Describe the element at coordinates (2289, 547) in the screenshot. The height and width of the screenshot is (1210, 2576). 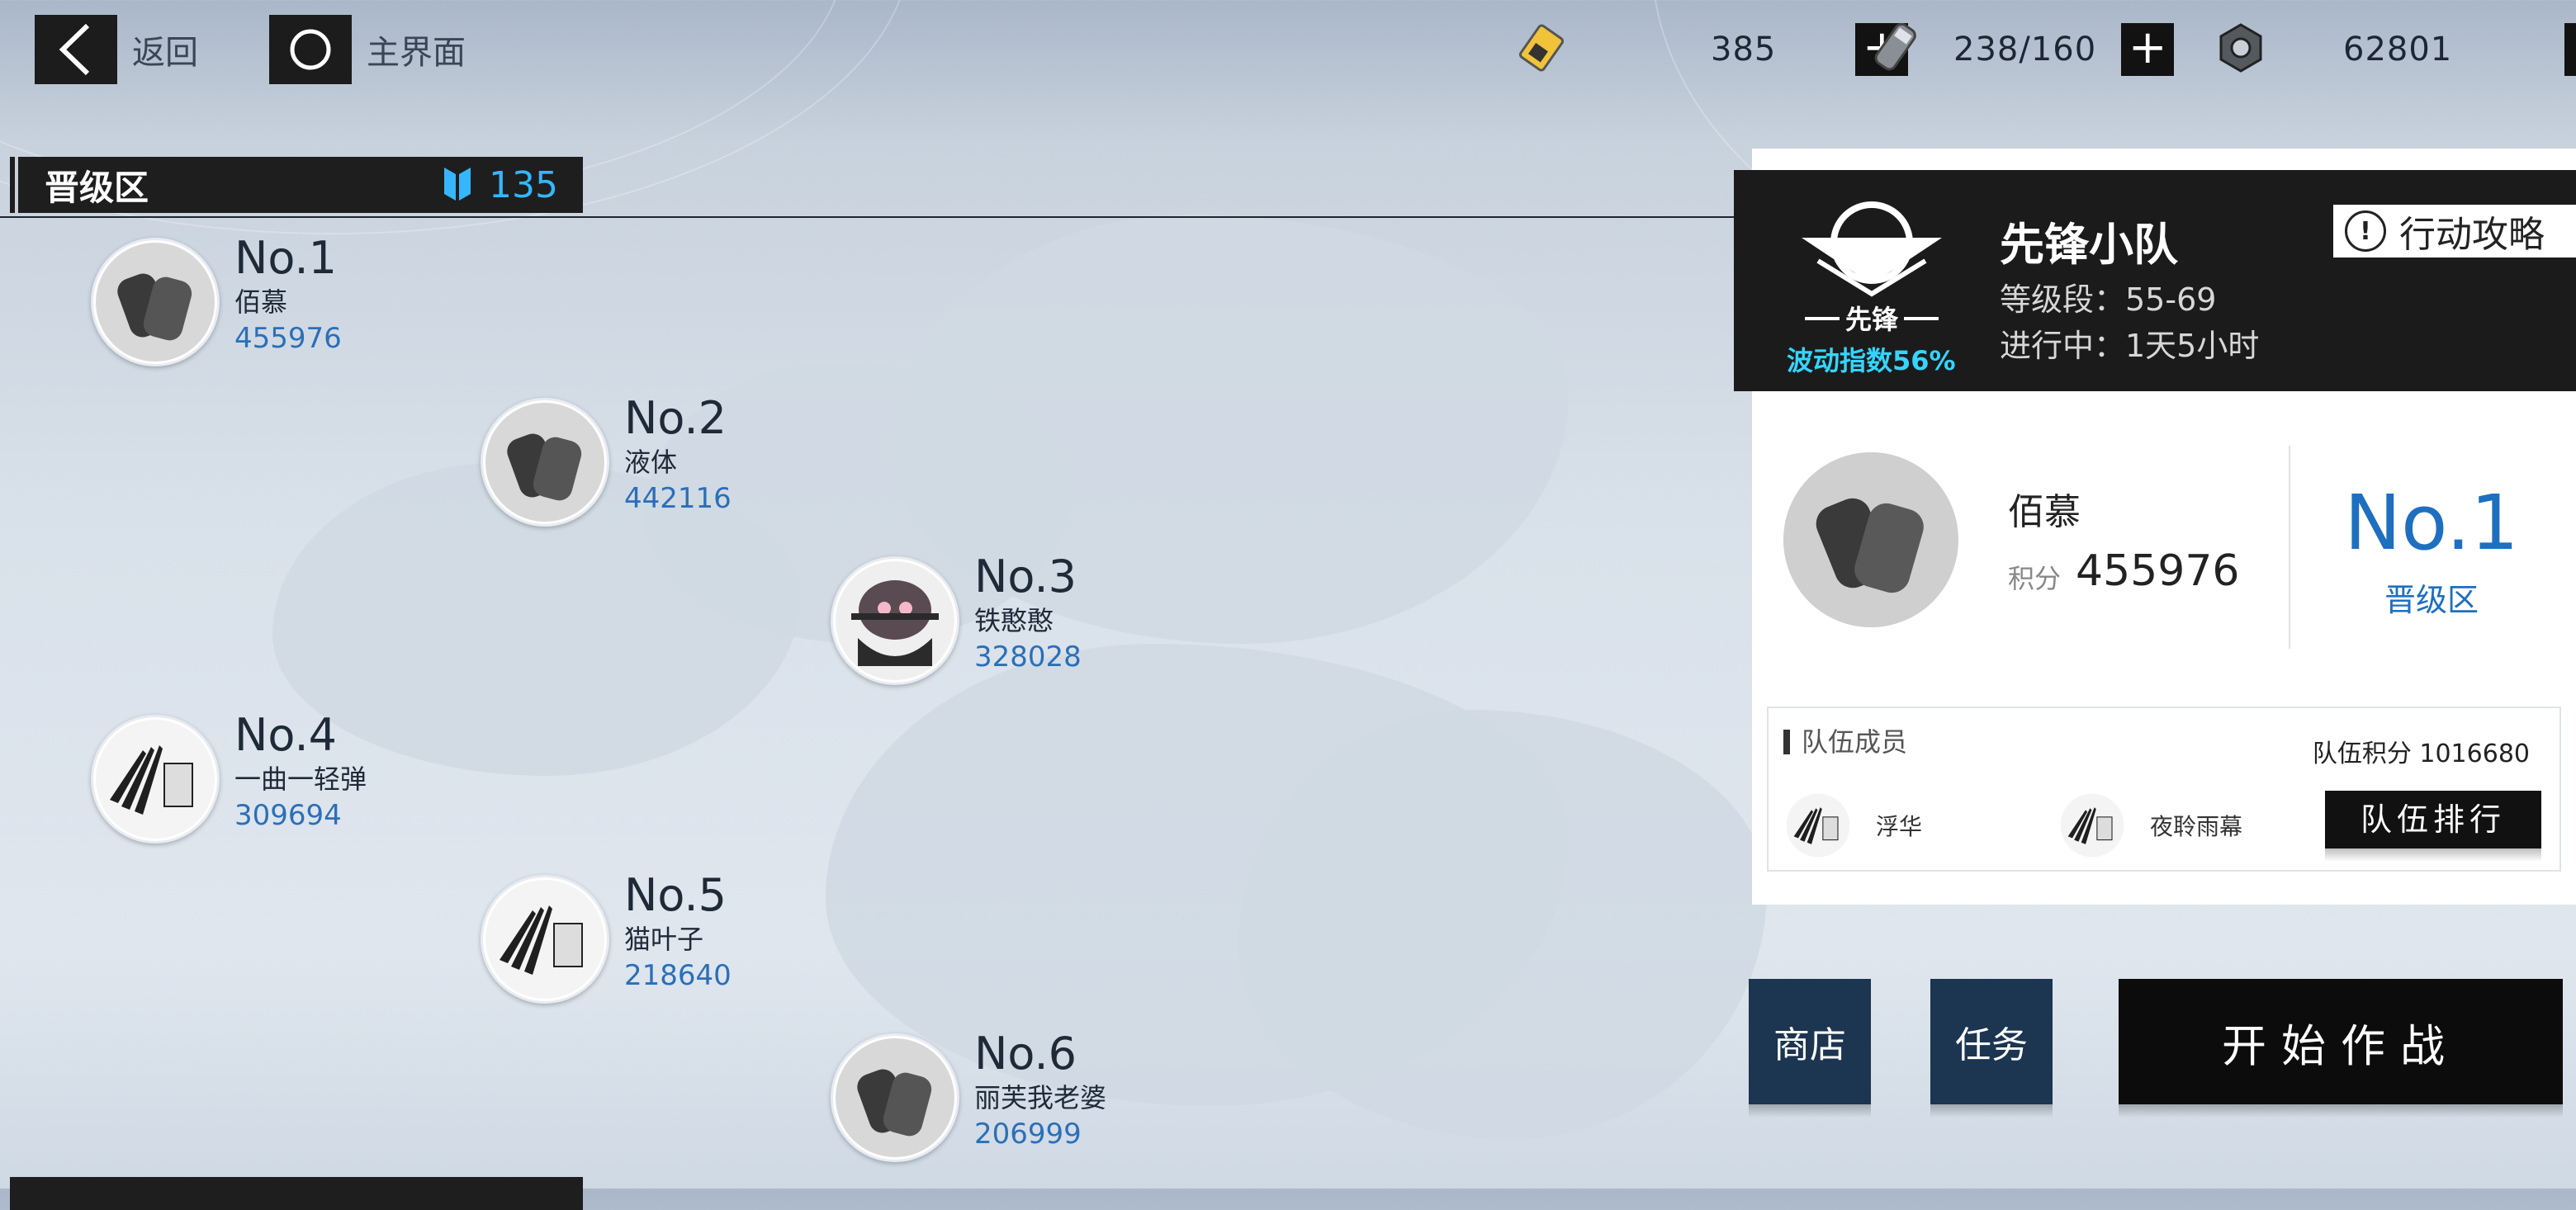
I see `panel-divider` at that location.